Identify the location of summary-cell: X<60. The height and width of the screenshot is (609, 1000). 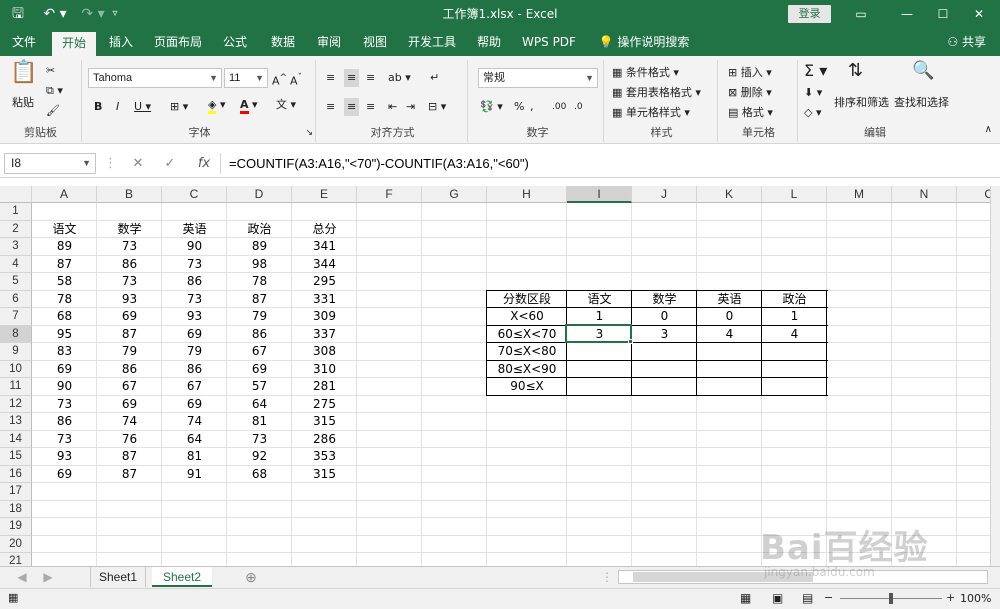
(527, 317).